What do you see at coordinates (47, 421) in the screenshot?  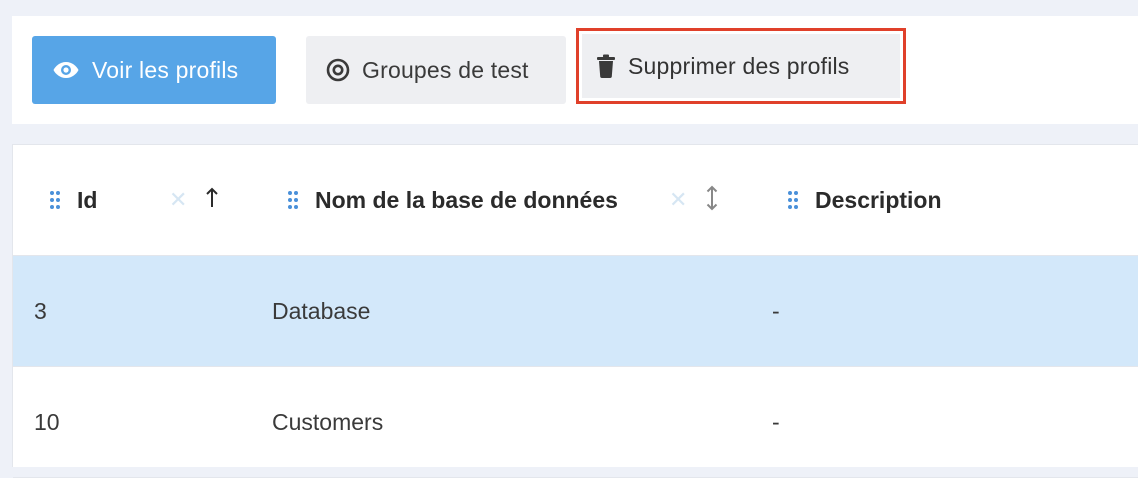 I see `cell-id: 10` at bounding box center [47, 421].